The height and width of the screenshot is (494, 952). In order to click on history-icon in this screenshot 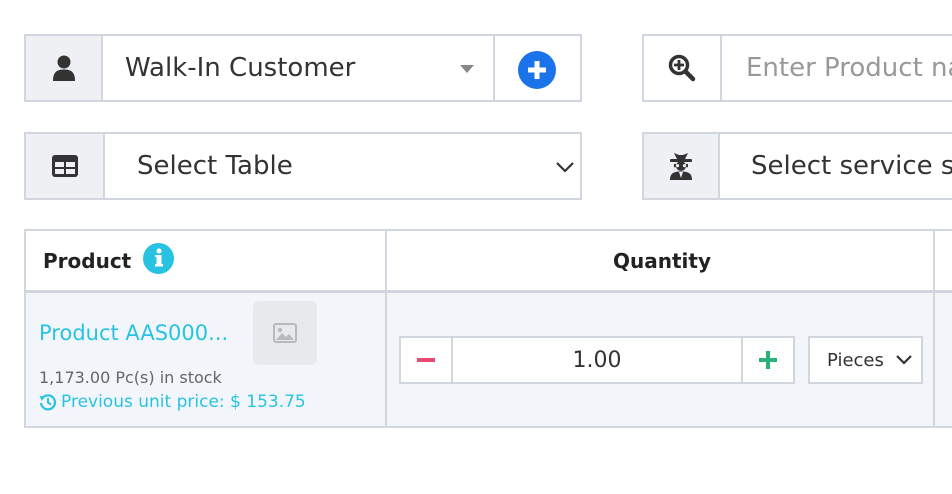, I will do `click(48, 402)`.